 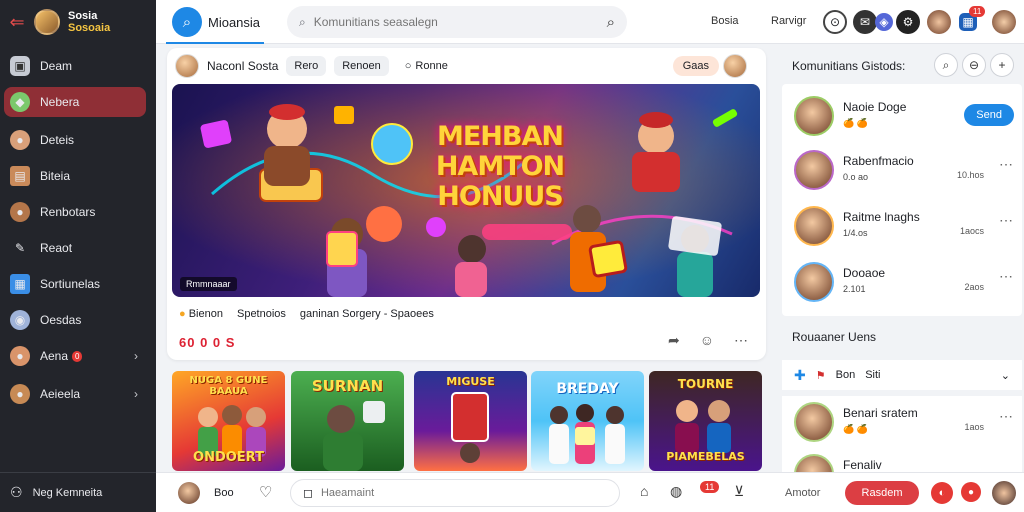 What do you see at coordinates (904, 172) in the screenshot?
I see `friend-row: Rabenfmacio 0.o ao 10.hos ⋯` at bounding box center [904, 172].